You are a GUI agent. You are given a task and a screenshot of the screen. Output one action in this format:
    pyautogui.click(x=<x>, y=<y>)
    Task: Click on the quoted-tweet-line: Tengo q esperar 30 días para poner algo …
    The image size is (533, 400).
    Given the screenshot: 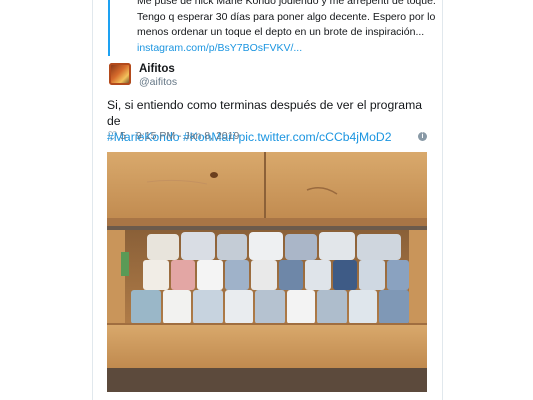 What is the action you would take?
    pyautogui.click(x=286, y=16)
    